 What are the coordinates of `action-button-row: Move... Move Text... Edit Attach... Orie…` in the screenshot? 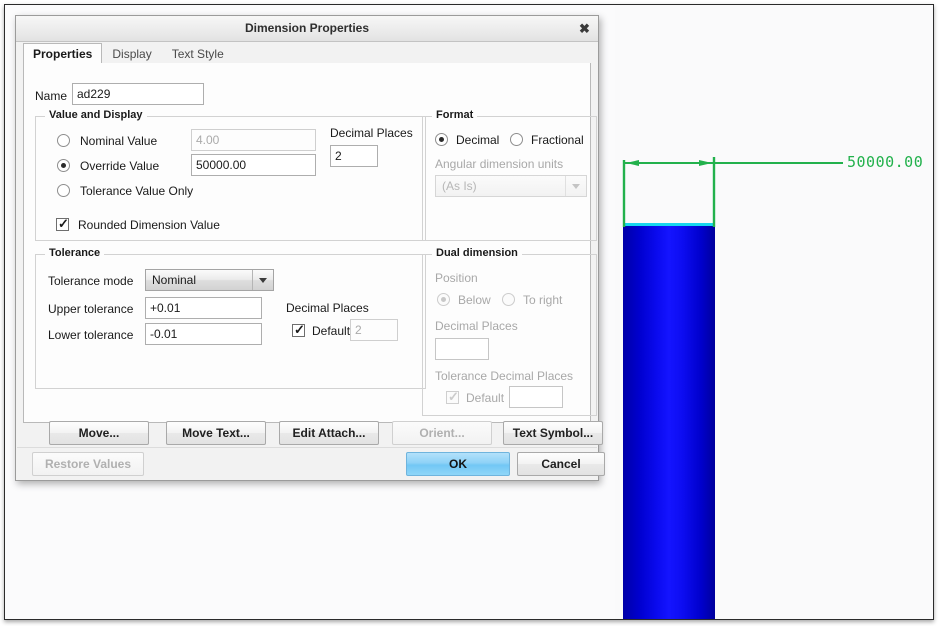 It's located at (313, 434).